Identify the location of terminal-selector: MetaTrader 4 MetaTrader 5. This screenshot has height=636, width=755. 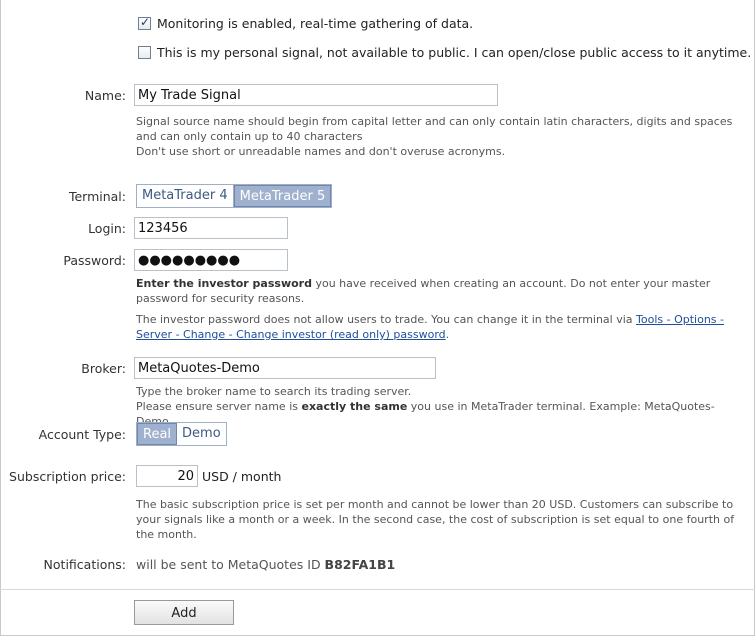
(234, 196).